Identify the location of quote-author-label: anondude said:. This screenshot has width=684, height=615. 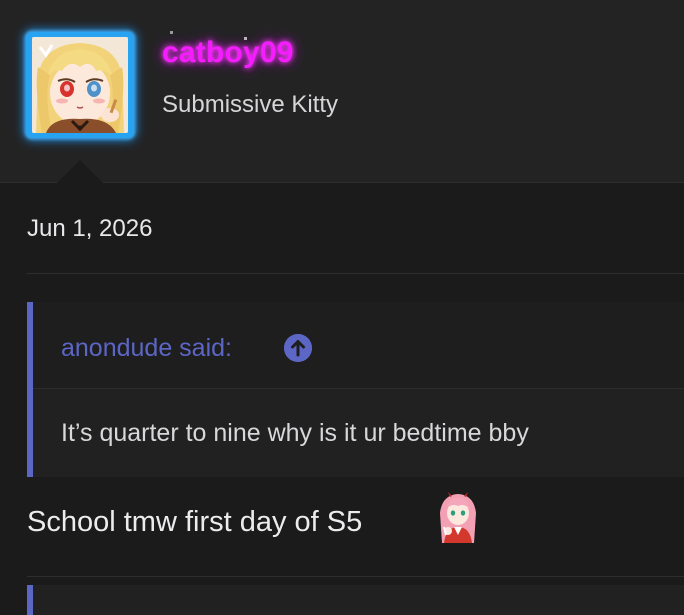
(146, 348).